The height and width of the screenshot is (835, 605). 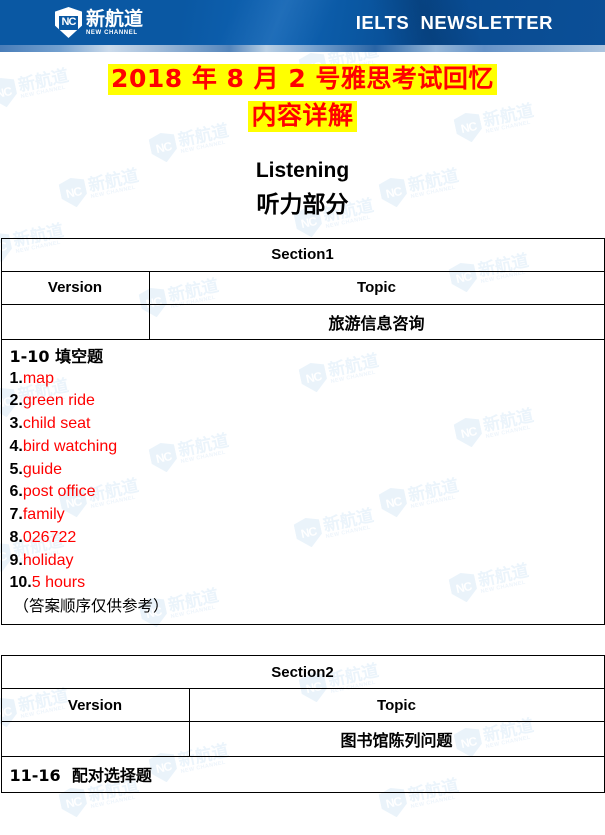 I want to click on answer-number: 1., so click(x=16, y=378).